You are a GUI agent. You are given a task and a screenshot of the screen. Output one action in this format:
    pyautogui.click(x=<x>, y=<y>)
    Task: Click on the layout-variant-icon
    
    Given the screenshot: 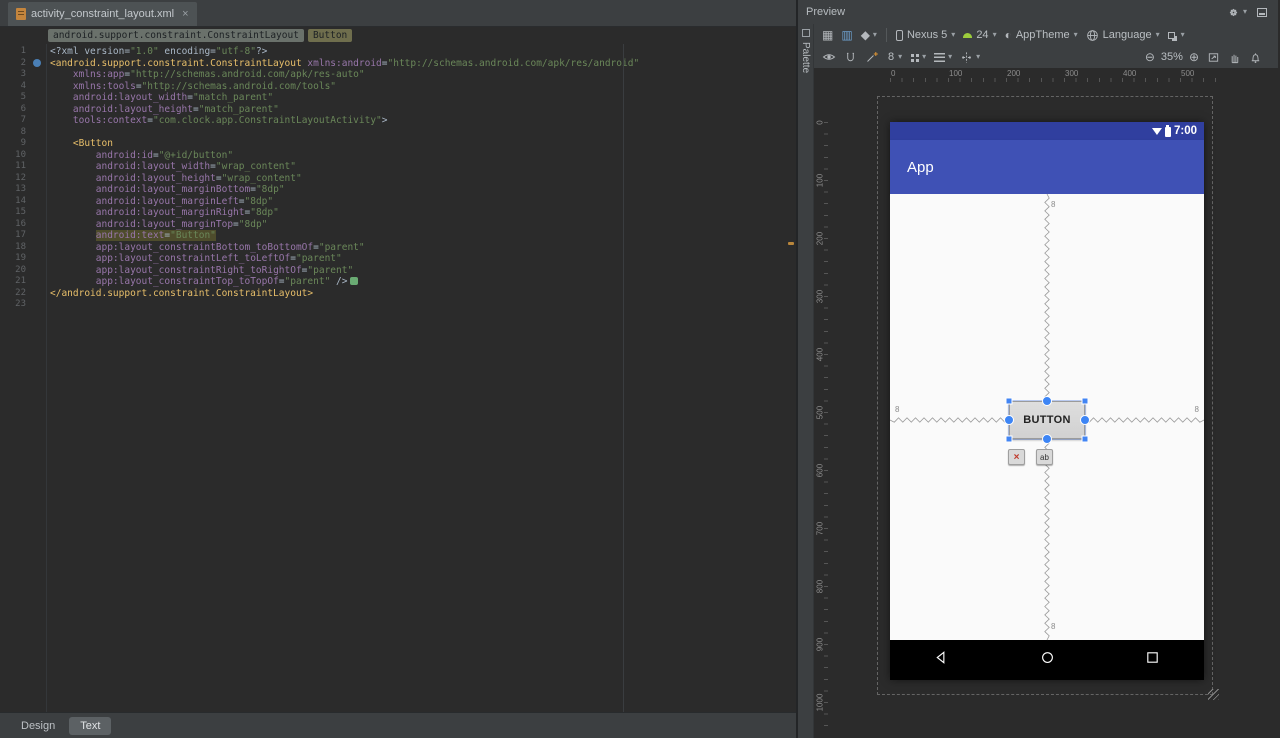 What is the action you would take?
    pyautogui.click(x=1171, y=35)
    